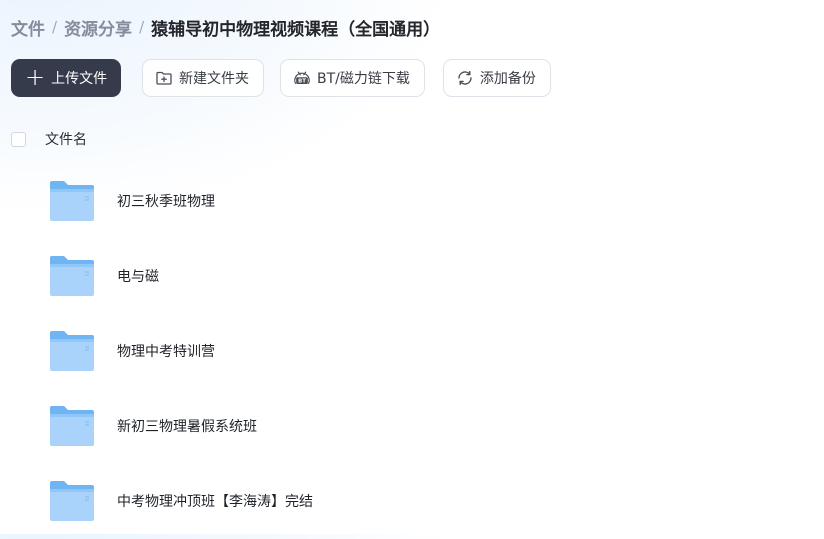 The image size is (824, 539). I want to click on toolbar: + 上传文件 新建文件夹 BT BT/磁力链下载 添加备份, so click(281, 78).